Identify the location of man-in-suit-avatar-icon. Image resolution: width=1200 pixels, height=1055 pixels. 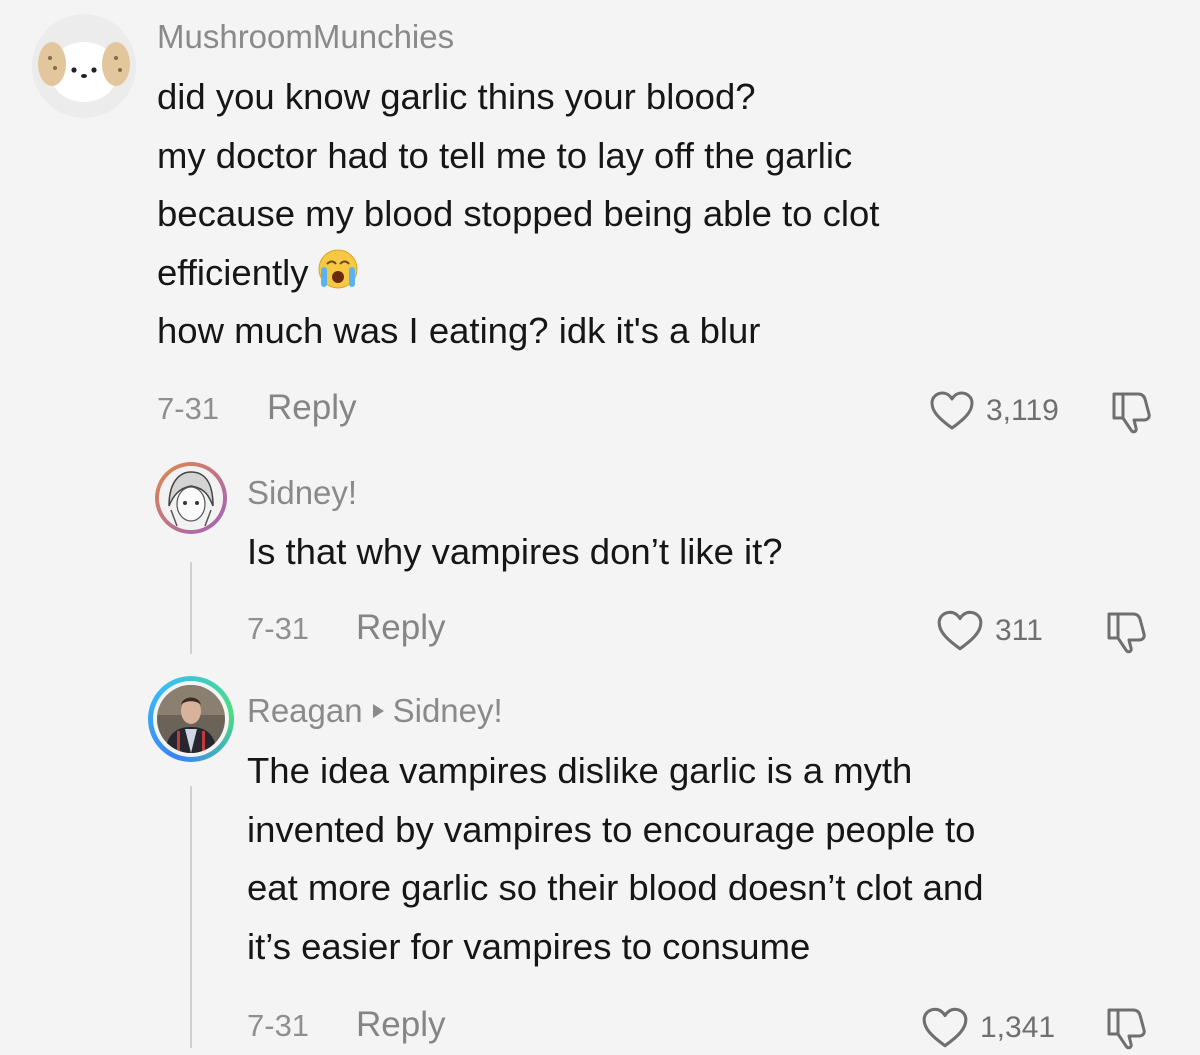
(191, 719).